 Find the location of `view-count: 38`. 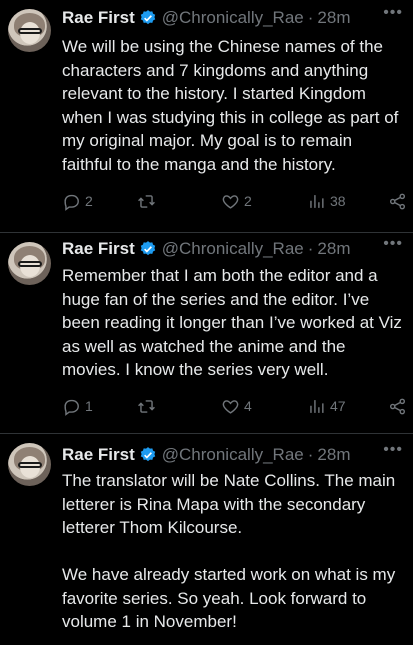

view-count: 38 is located at coordinates (338, 201).